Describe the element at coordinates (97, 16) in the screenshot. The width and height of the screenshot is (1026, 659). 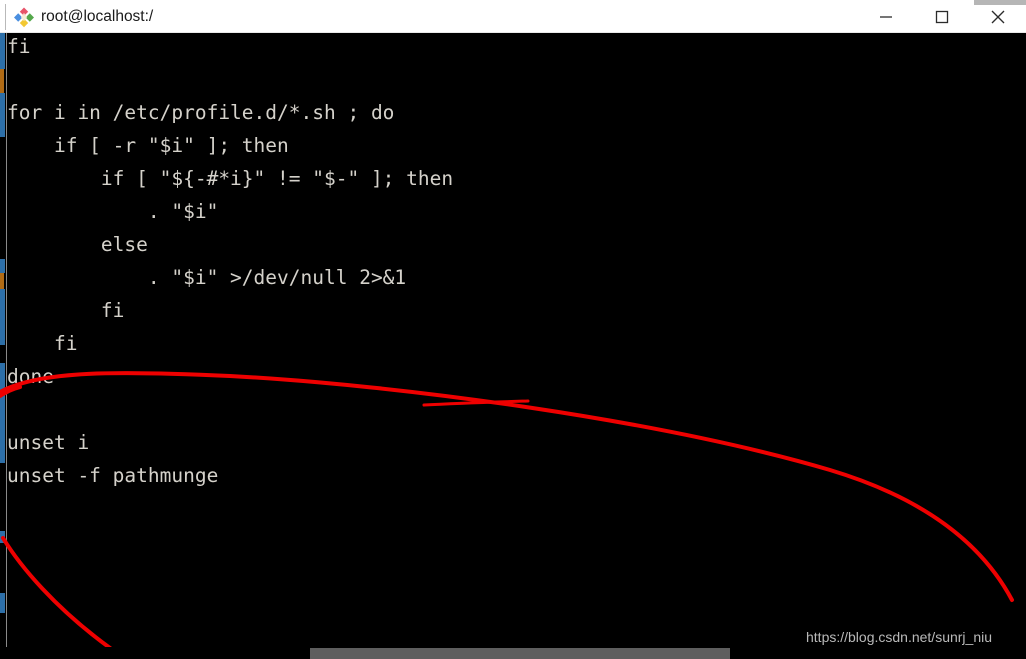
I see `window-title: root@localhost:/` at that location.